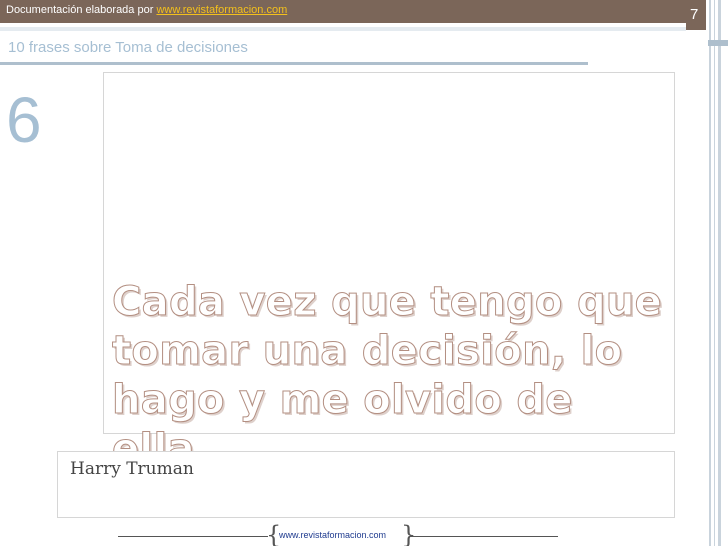  I want to click on footer-divider-left, so click(193, 536).